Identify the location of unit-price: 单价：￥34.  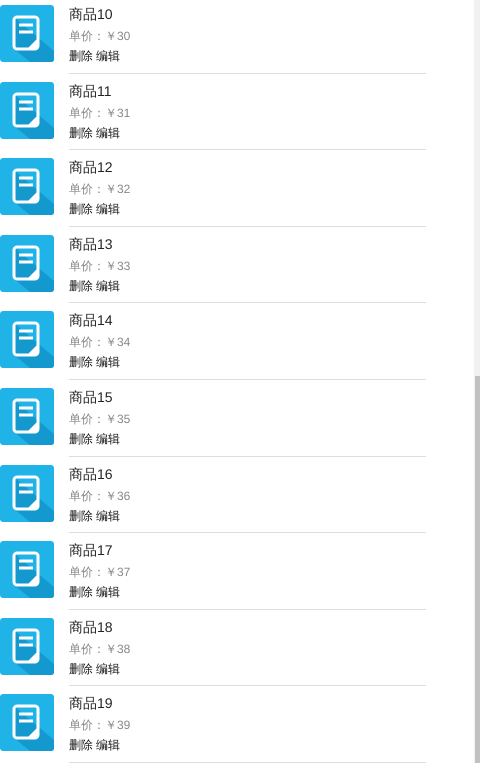
(100, 343).